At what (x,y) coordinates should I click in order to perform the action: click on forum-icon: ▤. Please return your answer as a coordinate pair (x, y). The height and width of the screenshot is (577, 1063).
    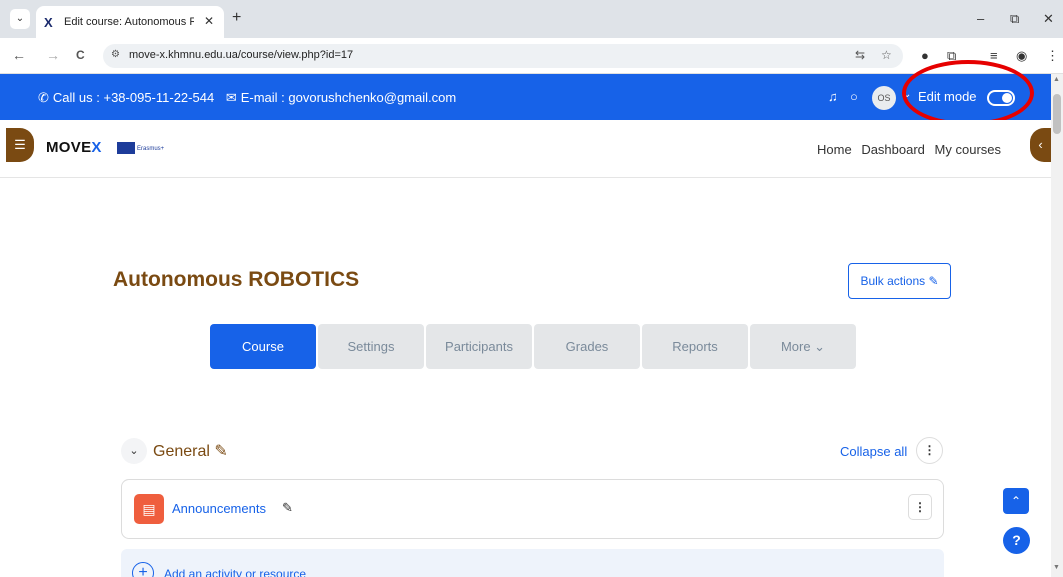
    Looking at the image, I should click on (149, 509).